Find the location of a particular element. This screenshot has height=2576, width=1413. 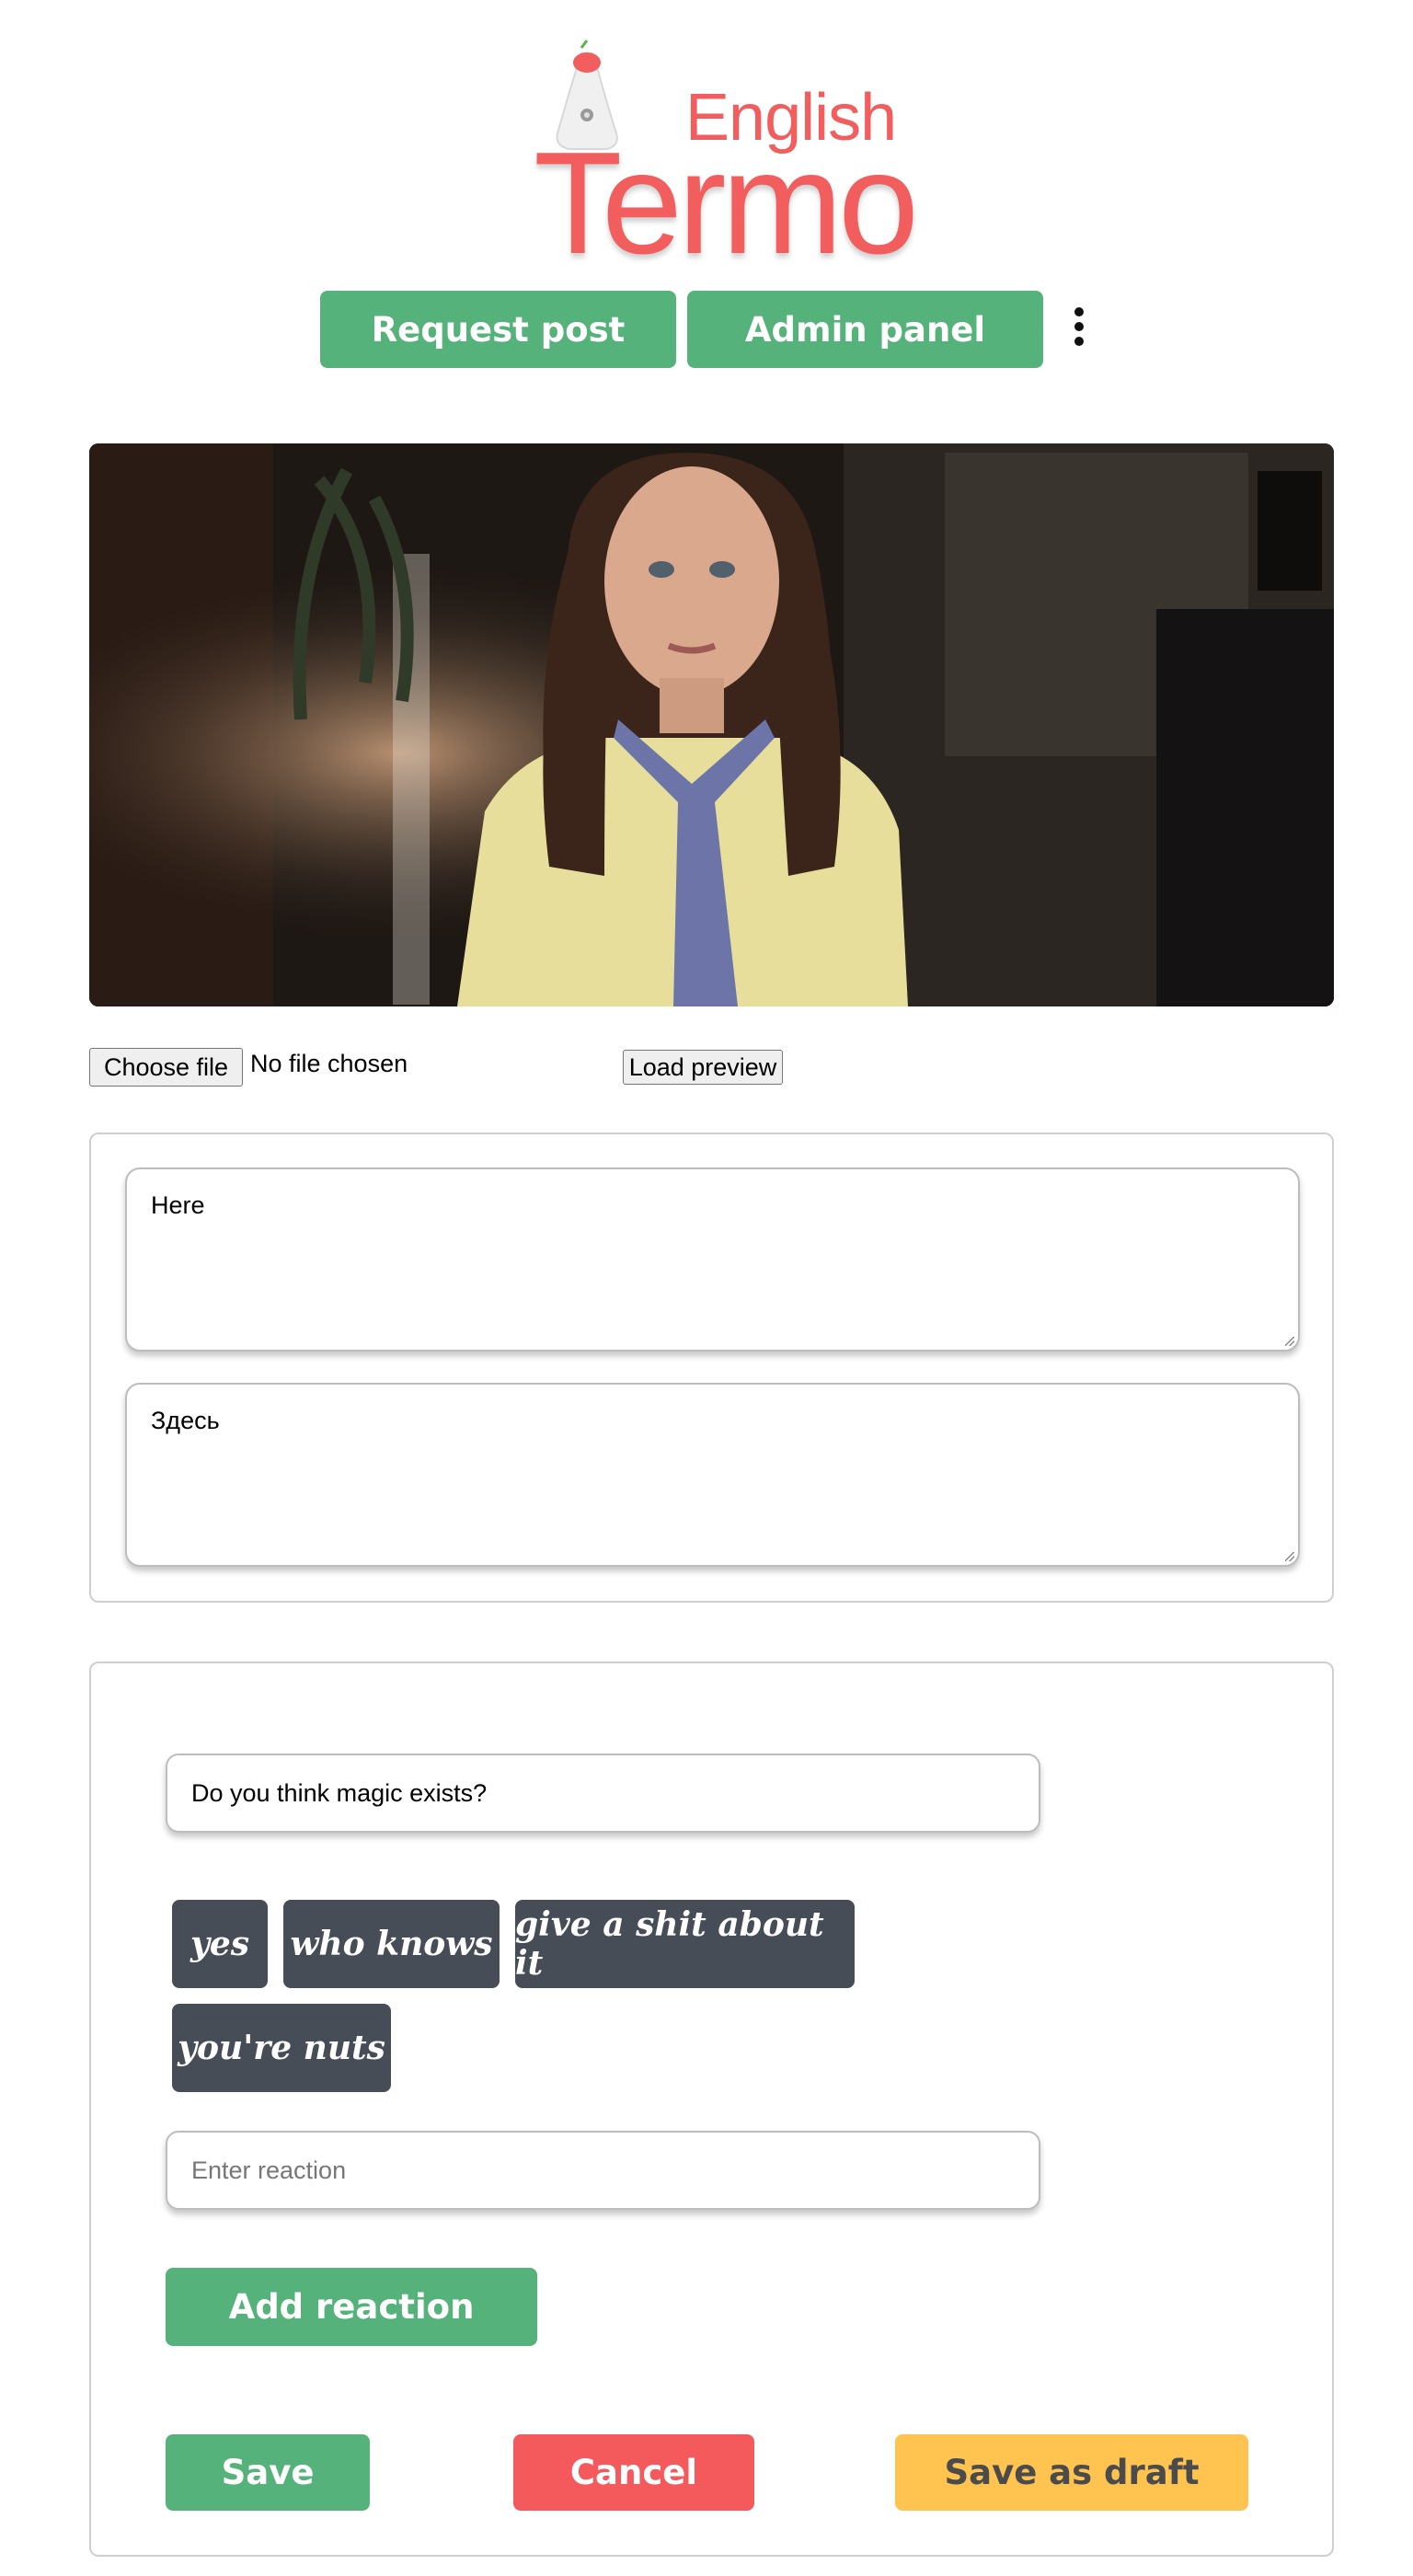

reaction-placeholder: Enter reaction is located at coordinates (269, 2170).